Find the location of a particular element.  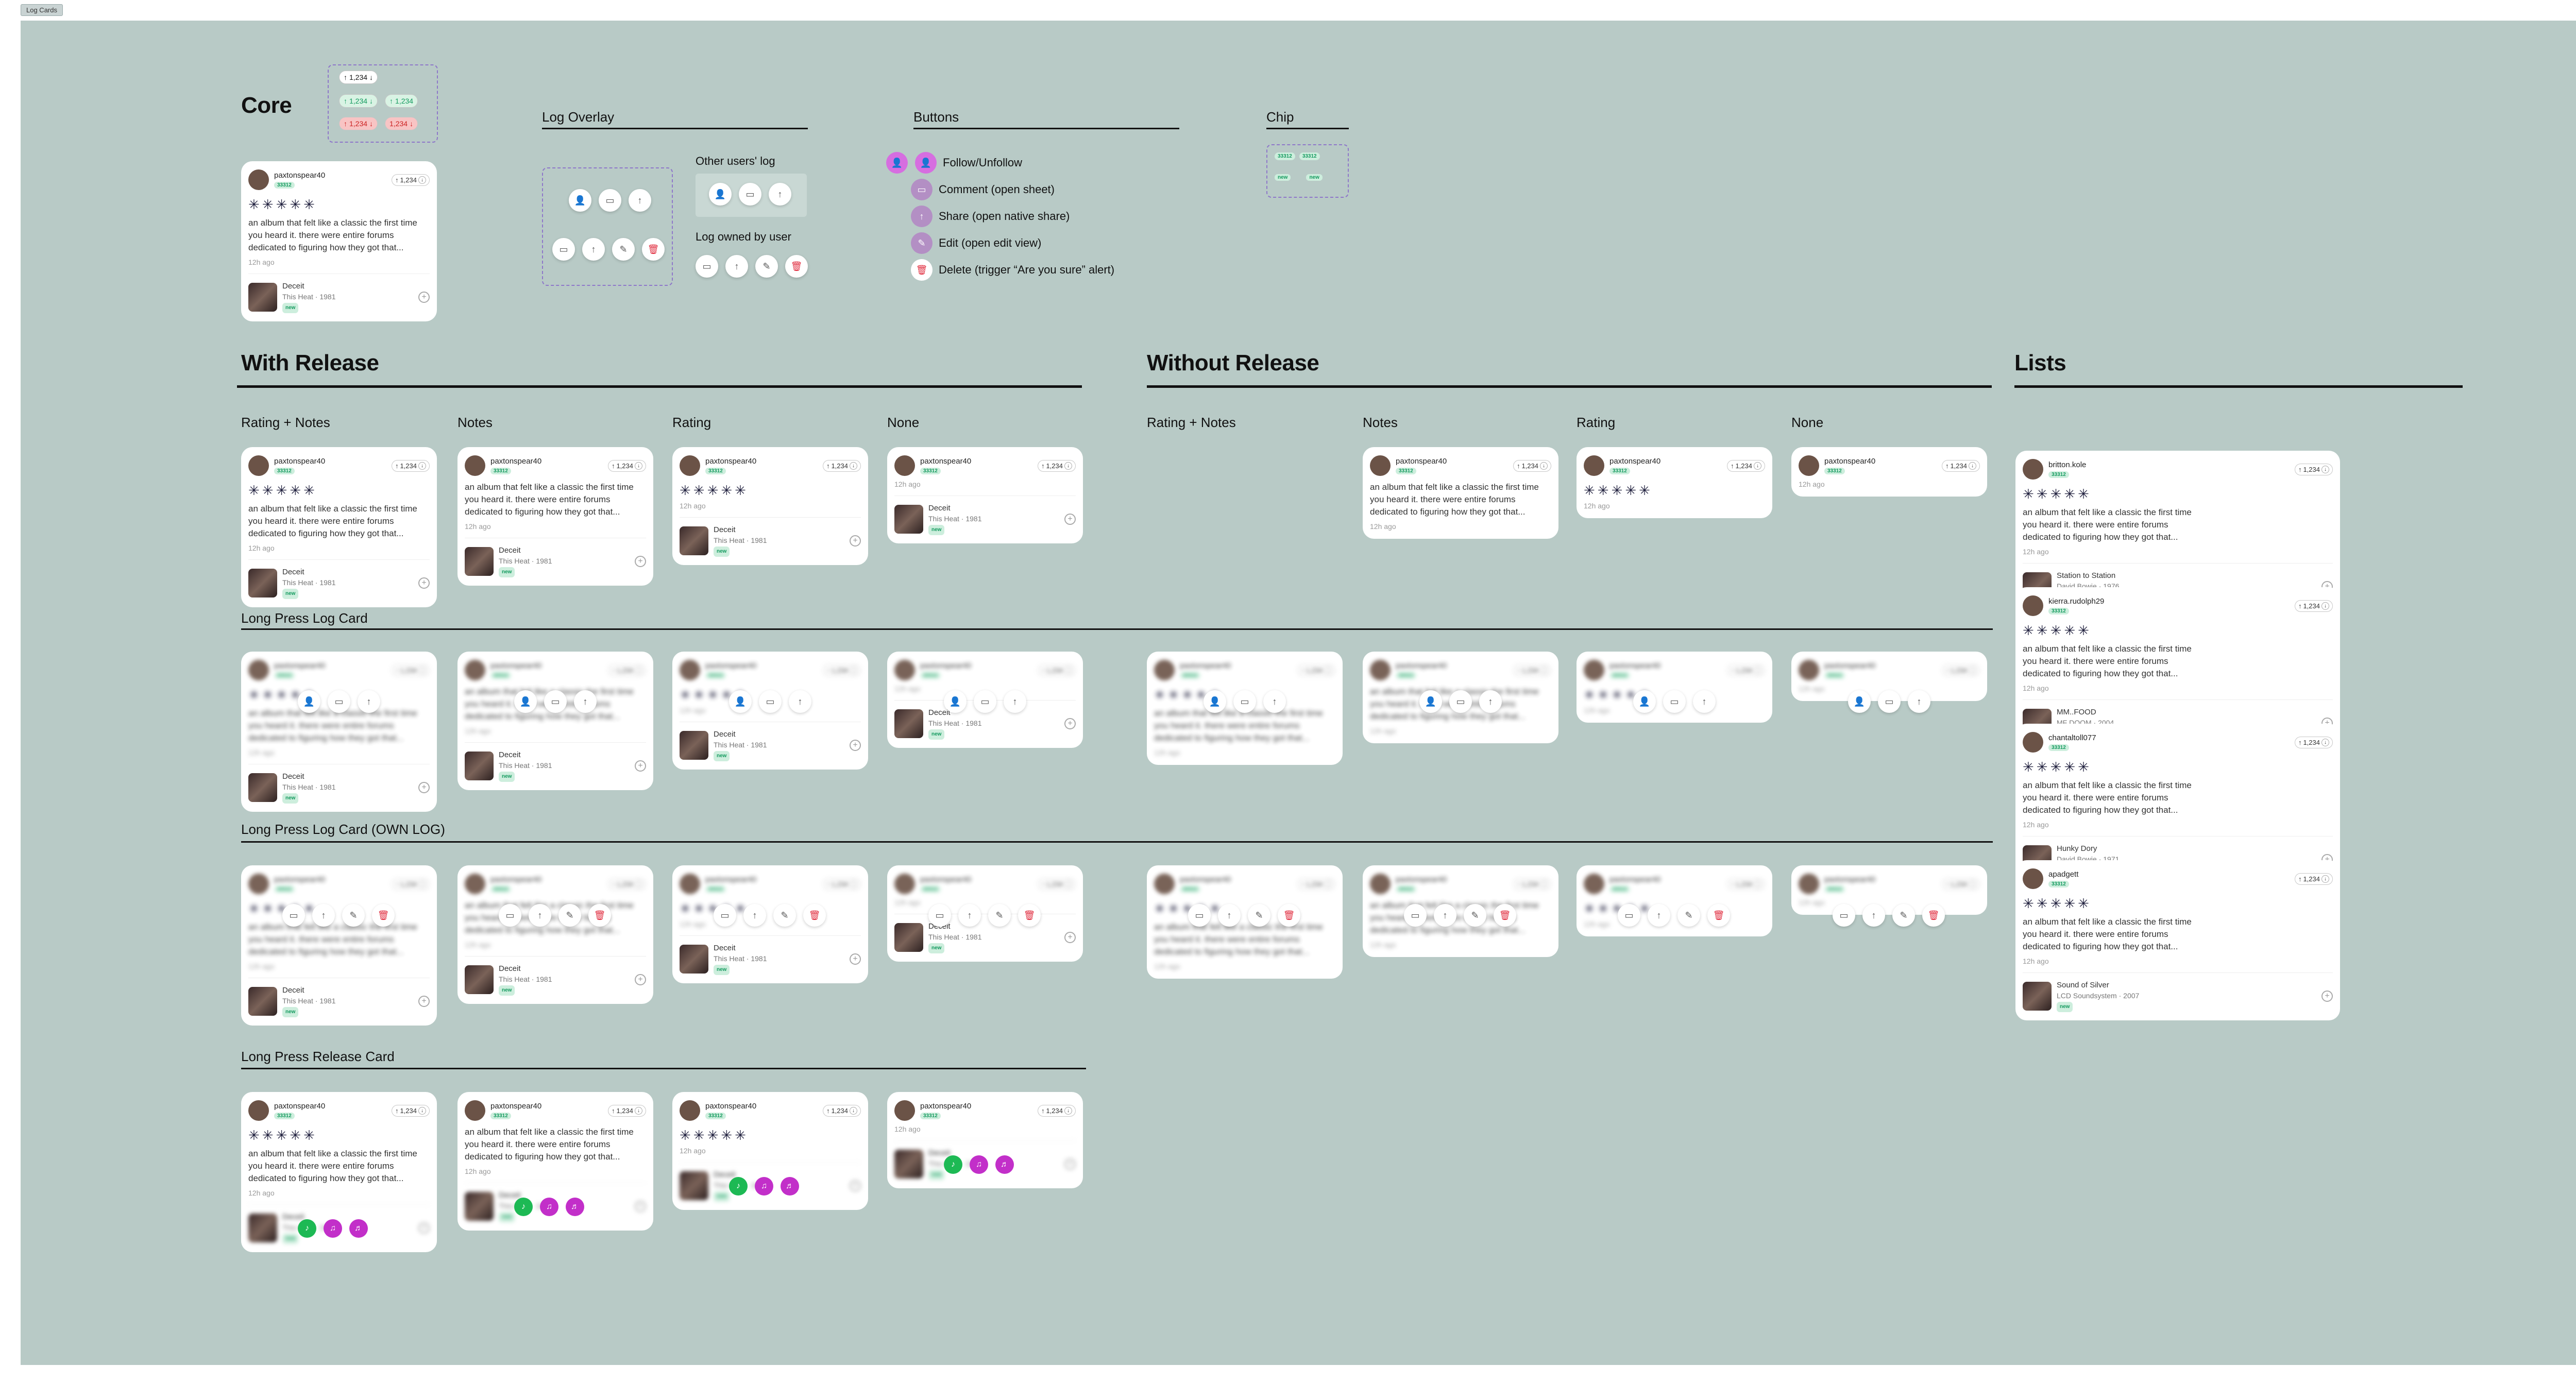

log-card: paxtonspear40 33312 ↑ 1,234 ↓ 12h ago ▭ ↑ ✎ 🗑 is located at coordinates (1889, 896).